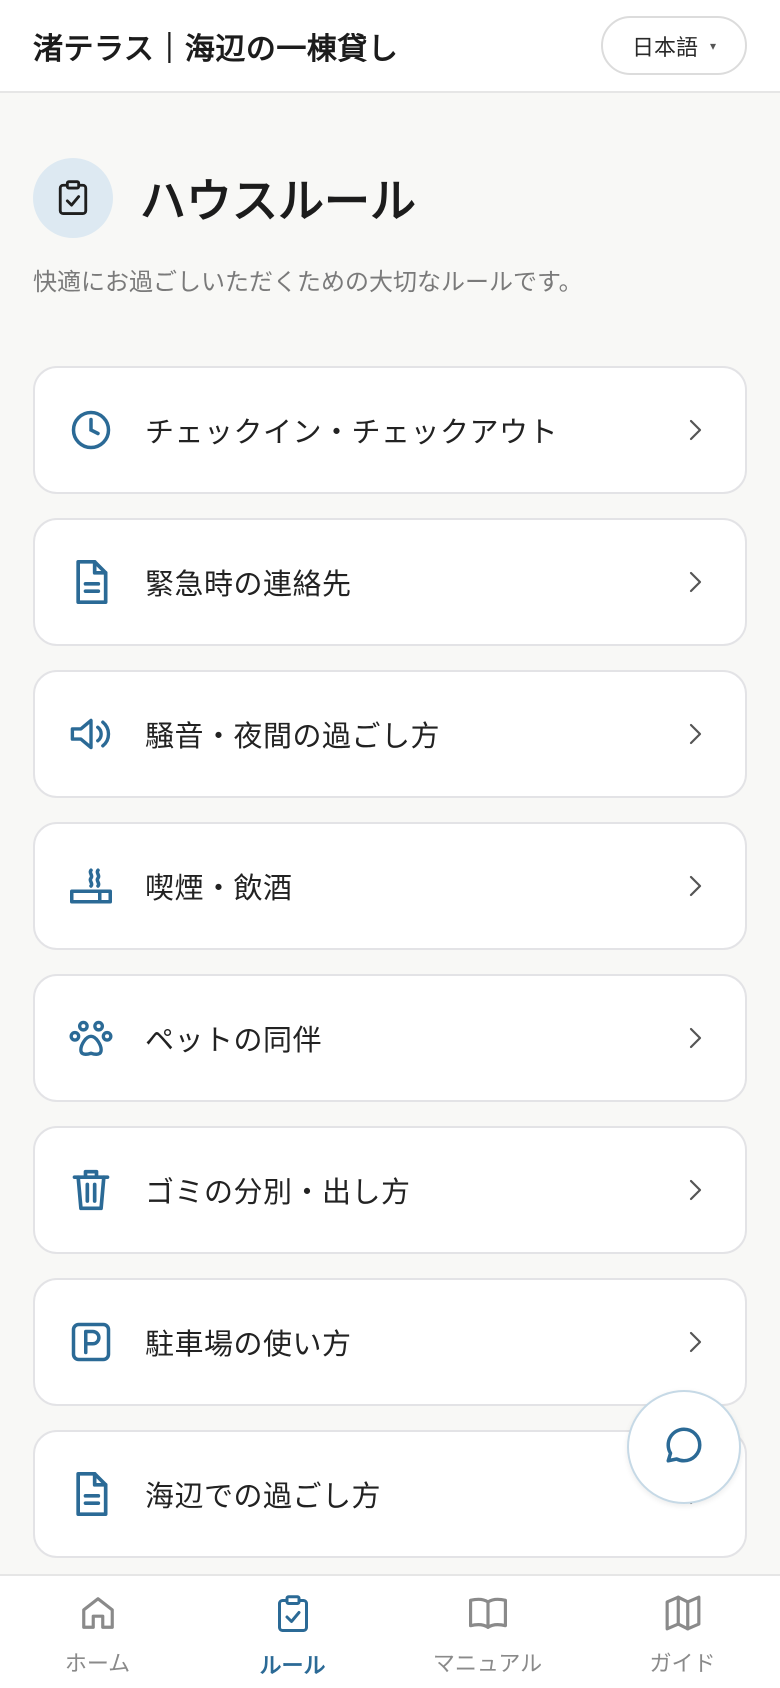 The height and width of the screenshot is (1688, 780). I want to click on language-select: 日本語 ▾, so click(674, 45).